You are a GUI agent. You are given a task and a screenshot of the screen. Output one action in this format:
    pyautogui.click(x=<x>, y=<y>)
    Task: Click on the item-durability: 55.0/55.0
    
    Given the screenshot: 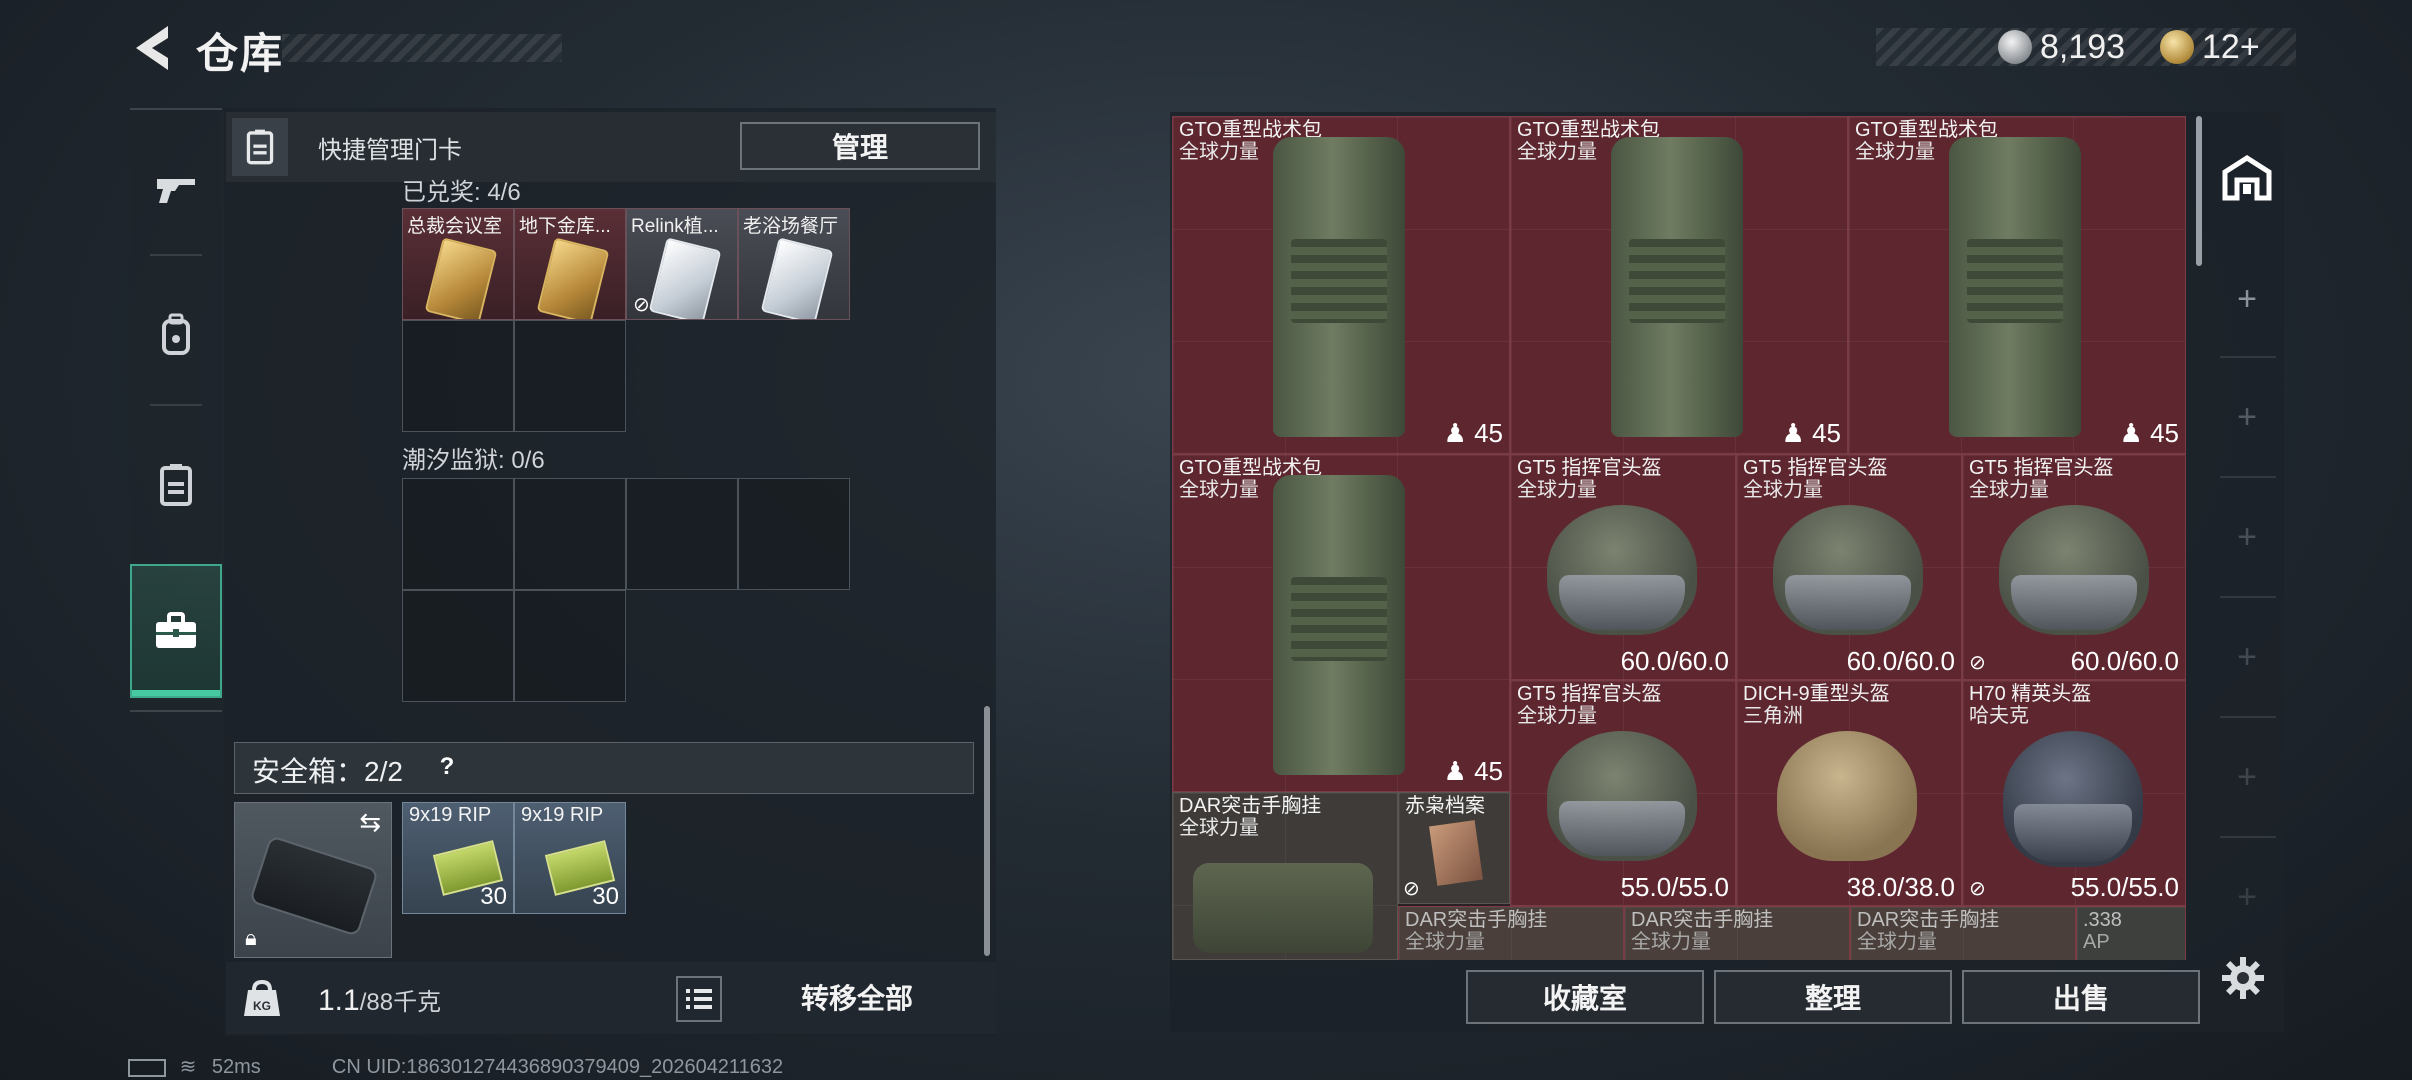 What is the action you would take?
    pyautogui.click(x=2124, y=887)
    